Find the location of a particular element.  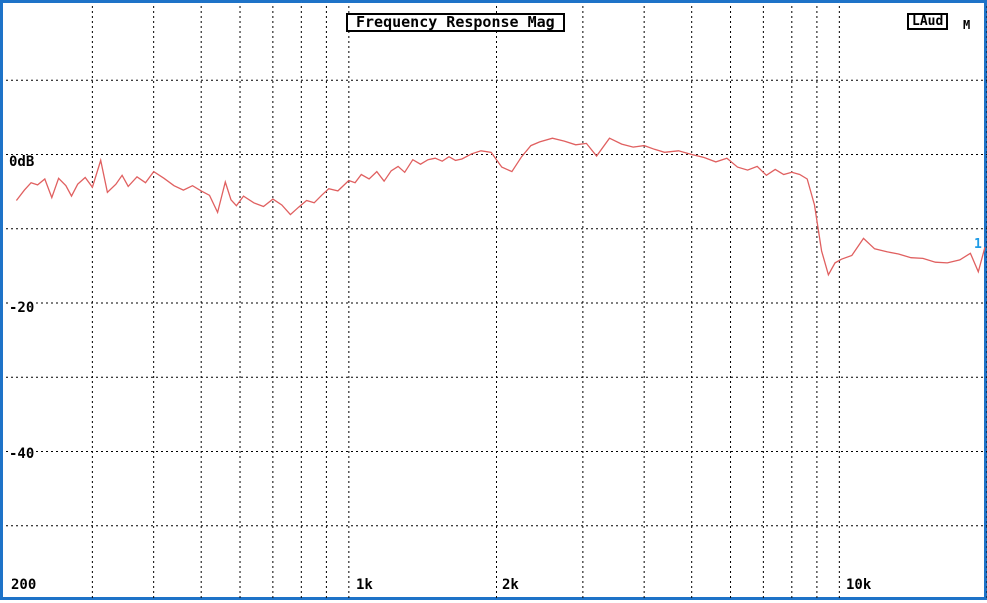

x-tick-label: 1k is located at coordinates (364, 585).